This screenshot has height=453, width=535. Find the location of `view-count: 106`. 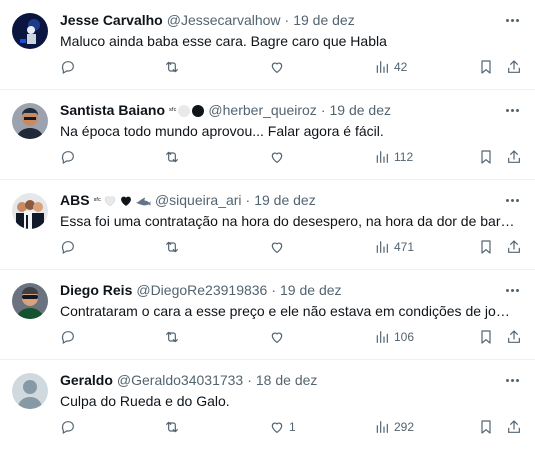

view-count: 106 is located at coordinates (404, 337).